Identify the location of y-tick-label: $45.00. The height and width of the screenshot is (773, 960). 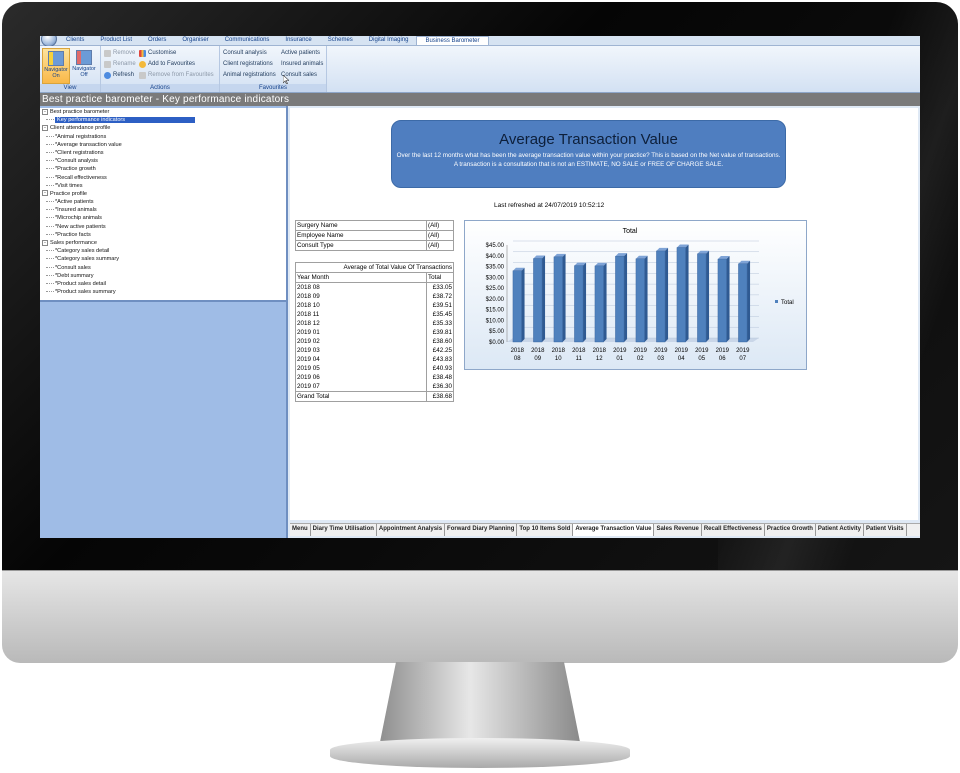
(495, 246).